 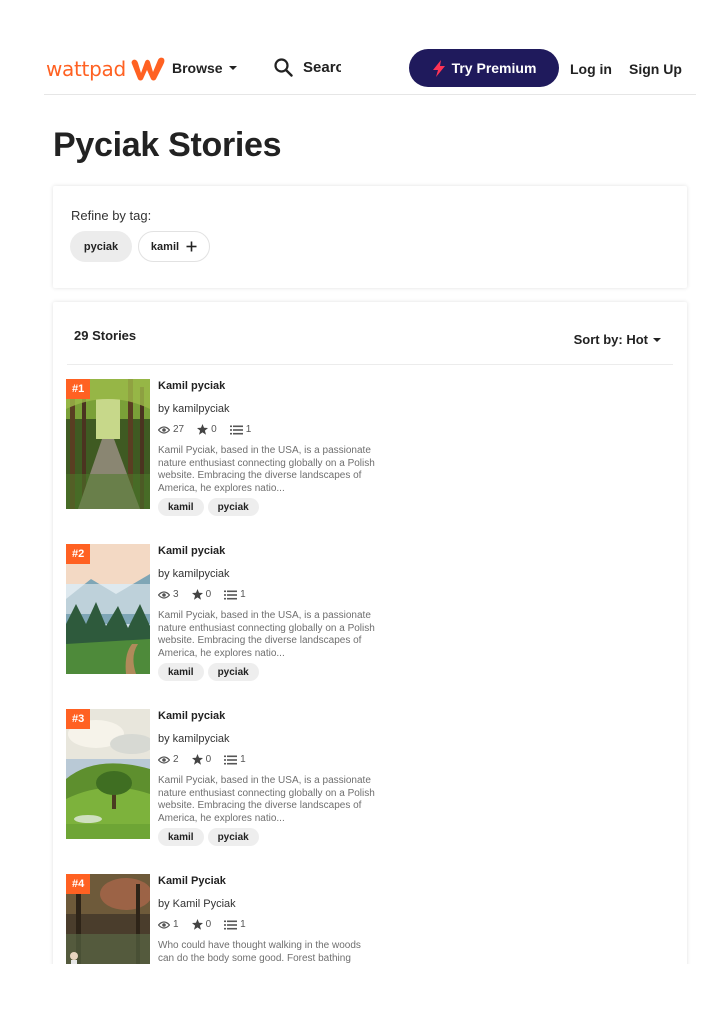 I want to click on try-premium-label: Try Premium, so click(x=494, y=68).